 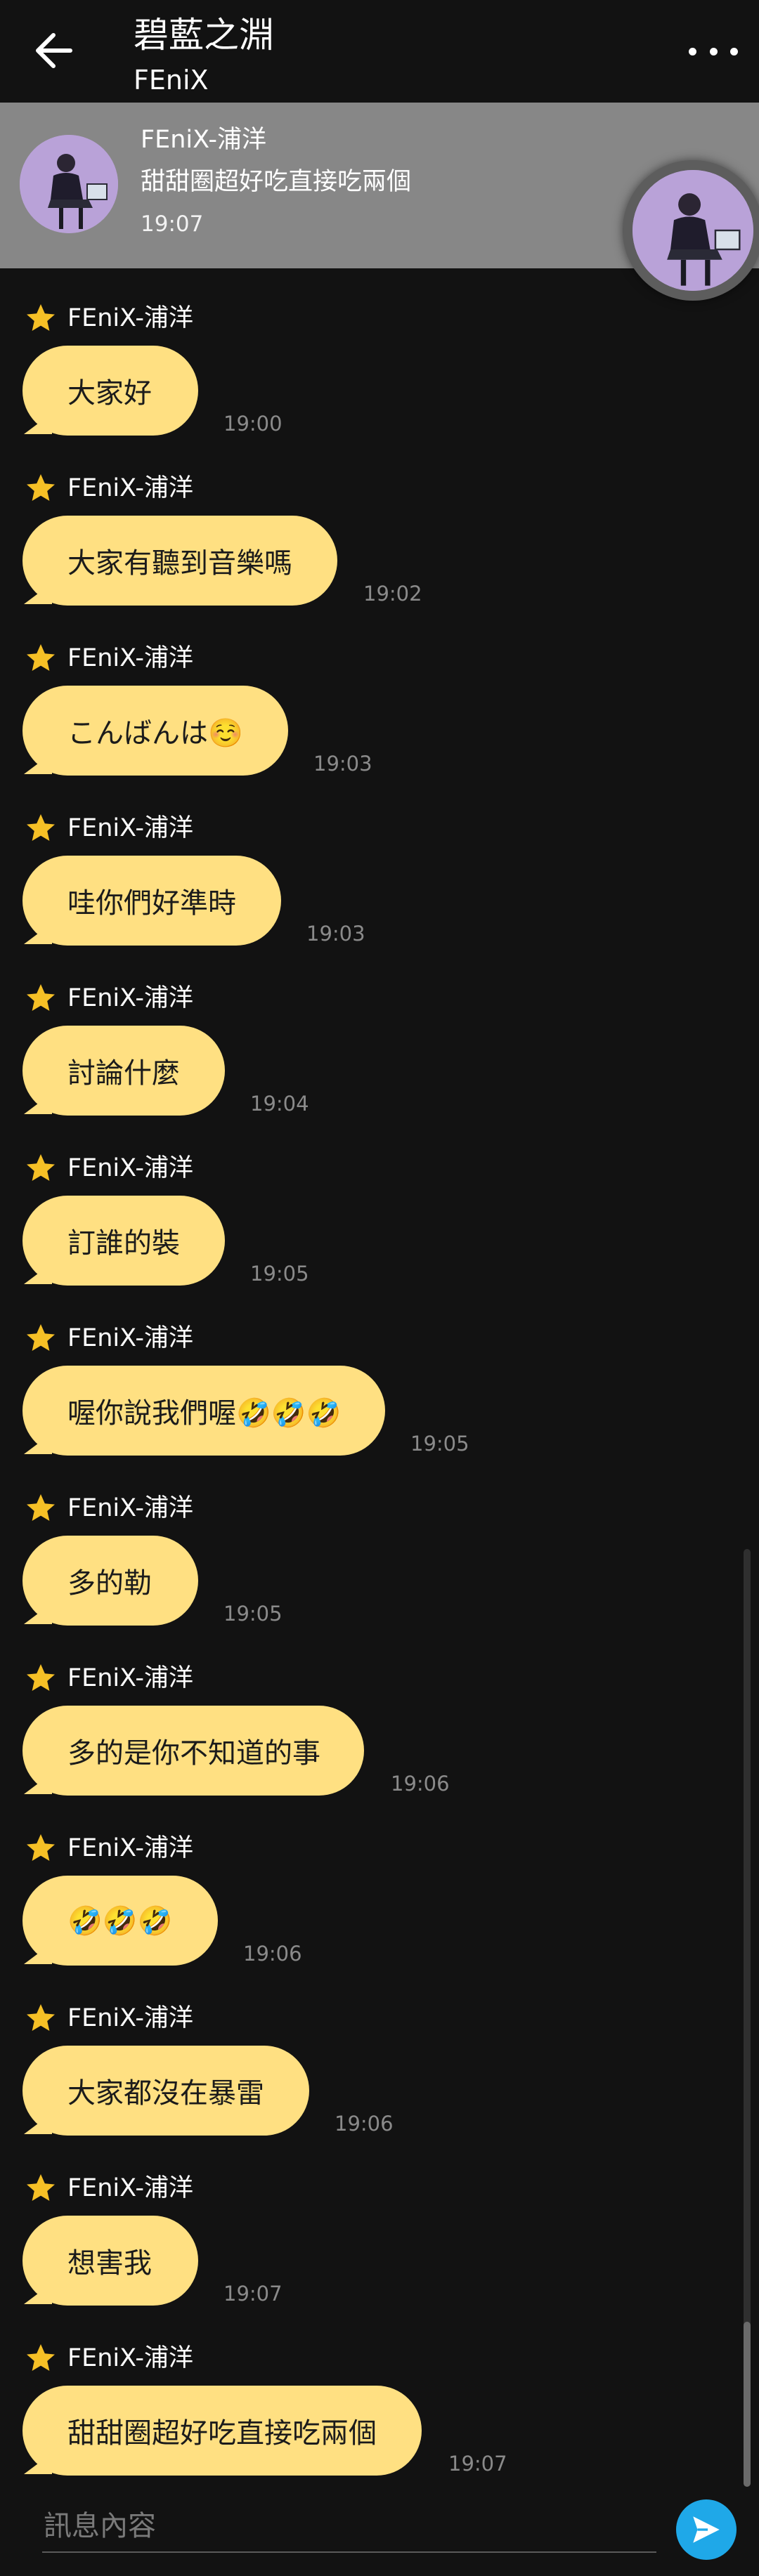 I want to click on message-text: 大家有聽到音樂嗎, so click(x=179, y=563).